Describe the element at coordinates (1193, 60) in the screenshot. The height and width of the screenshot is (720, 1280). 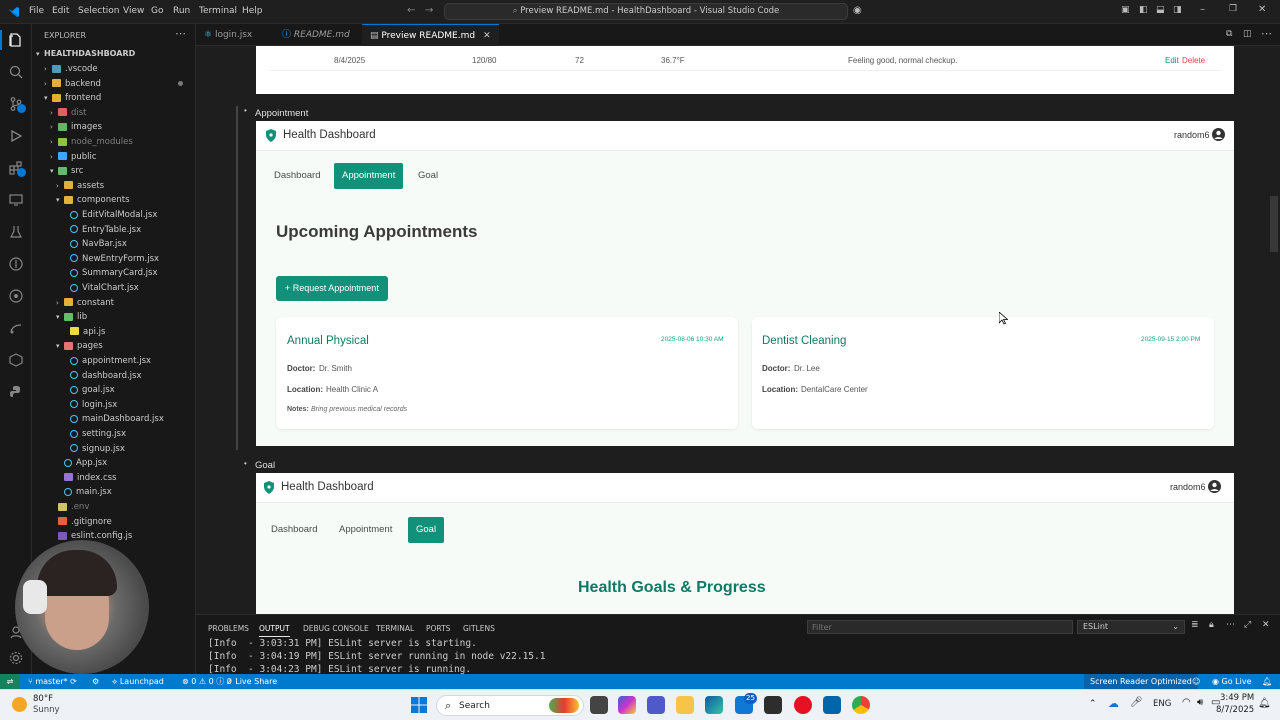
I see `delete-link: Delete` at that location.